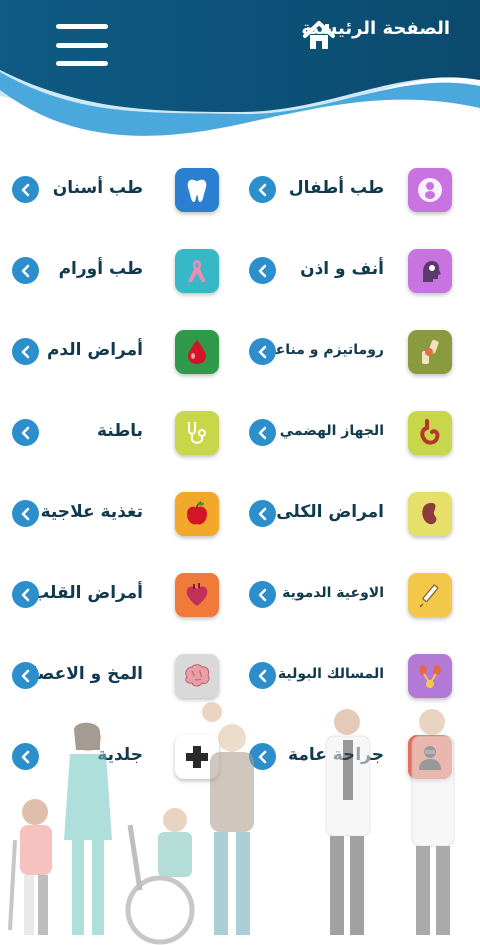 The width and height of the screenshot is (480, 945). I want to click on specialty-pediatrics: طب أطفال, so click(352, 191).